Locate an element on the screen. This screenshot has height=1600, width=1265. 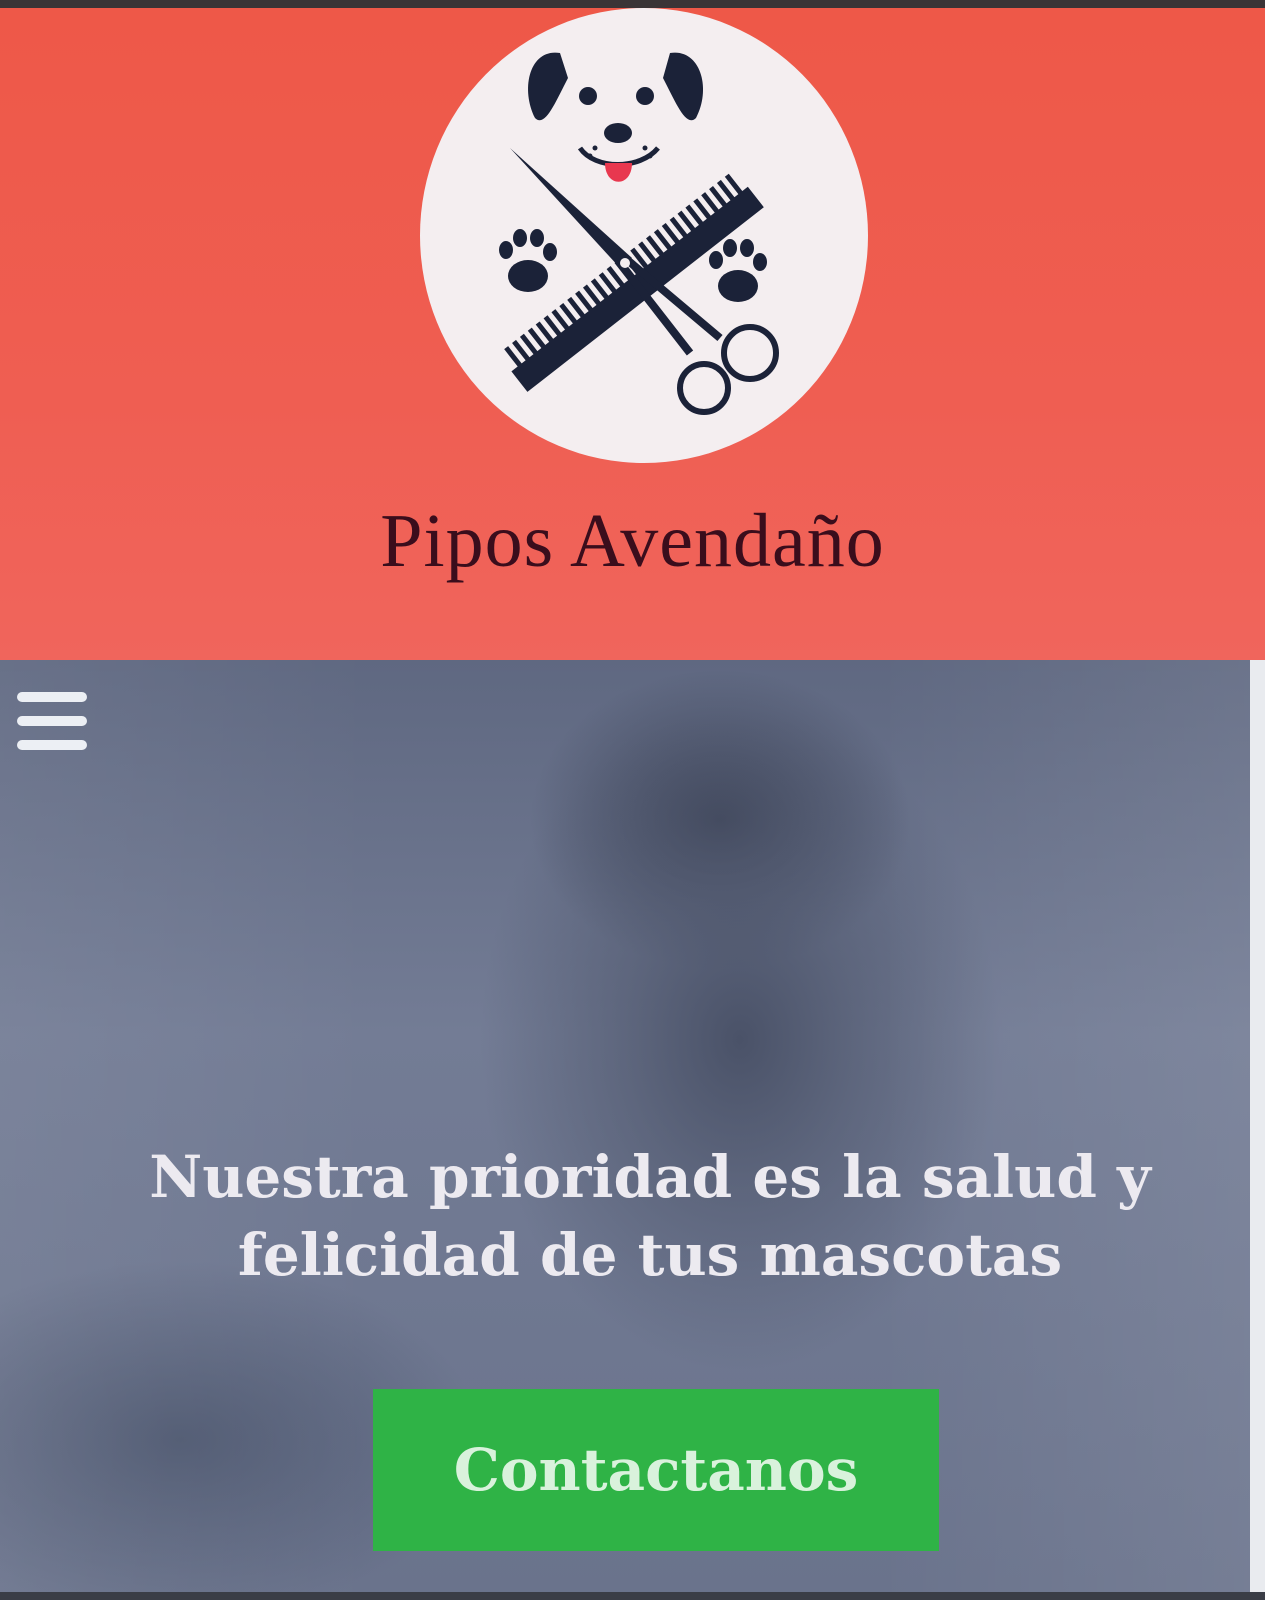
screen-bottom-edge is located at coordinates (632, 1596).